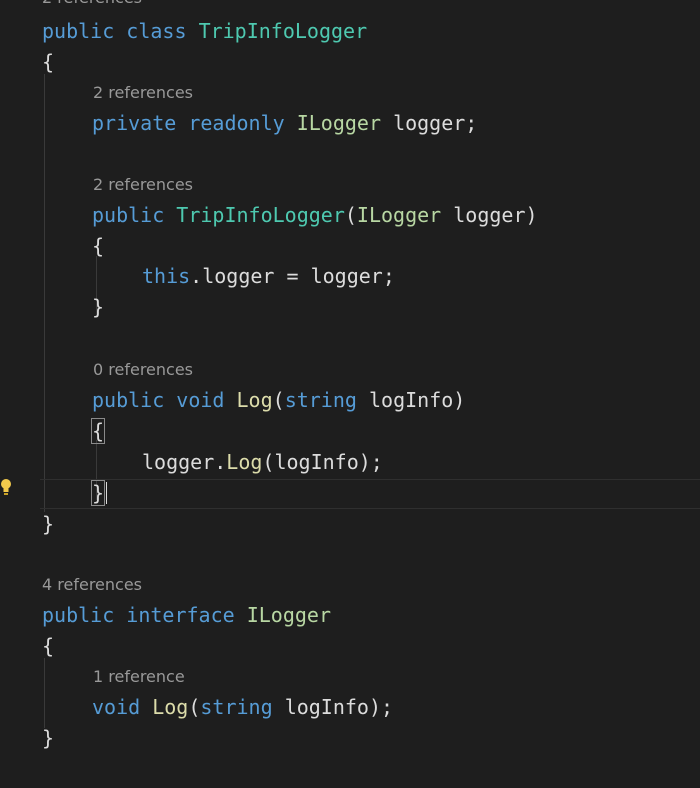  I want to click on code-line: void Log(string logInfo);, so click(196, 707).